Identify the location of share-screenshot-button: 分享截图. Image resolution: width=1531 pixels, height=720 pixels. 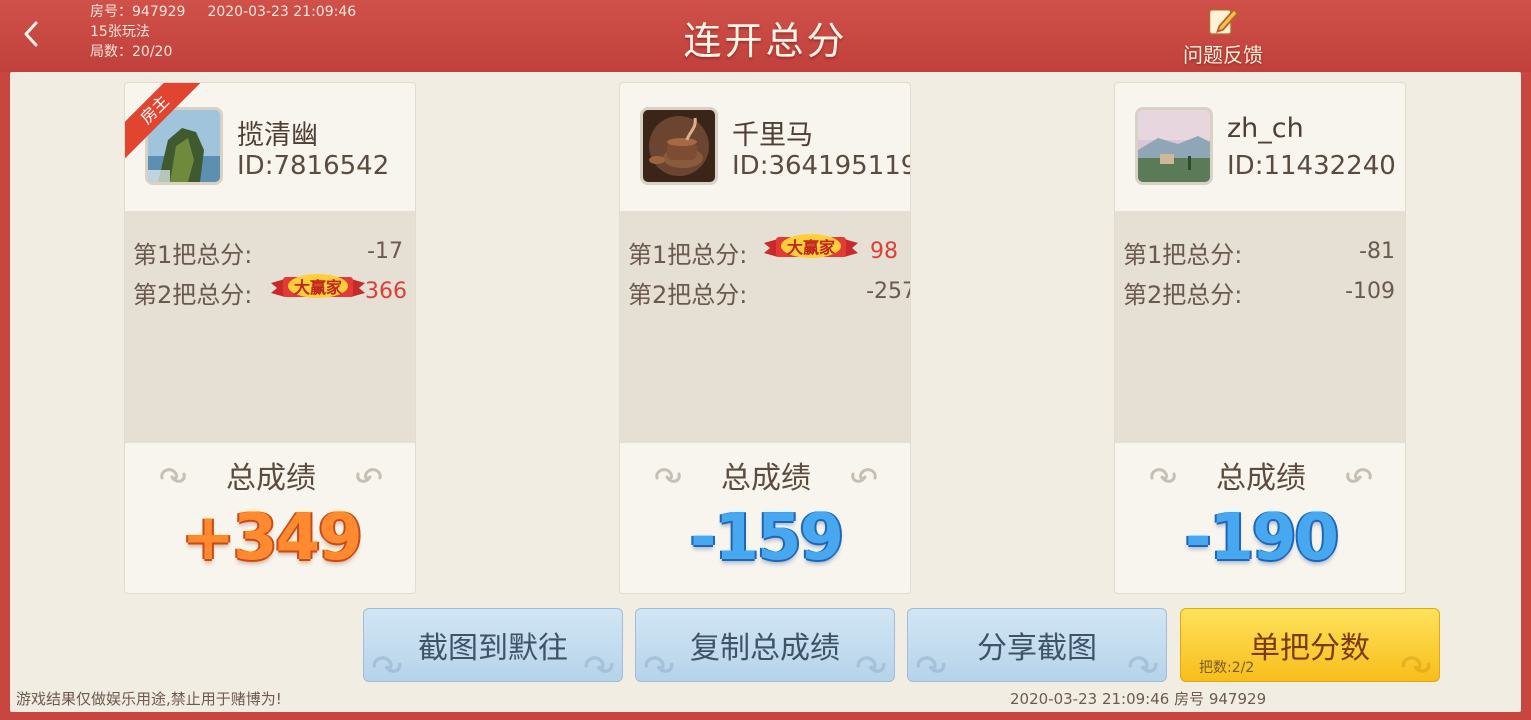
(1037, 645).